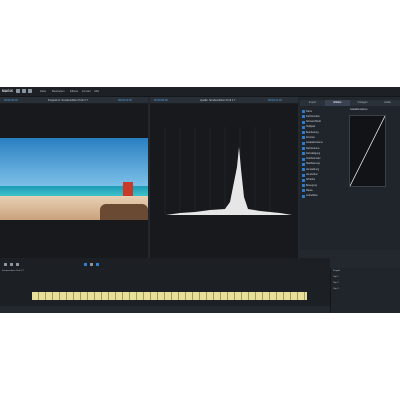 The width and height of the screenshot is (400, 400). I want to click on media-row: Clip 1, so click(336, 278).